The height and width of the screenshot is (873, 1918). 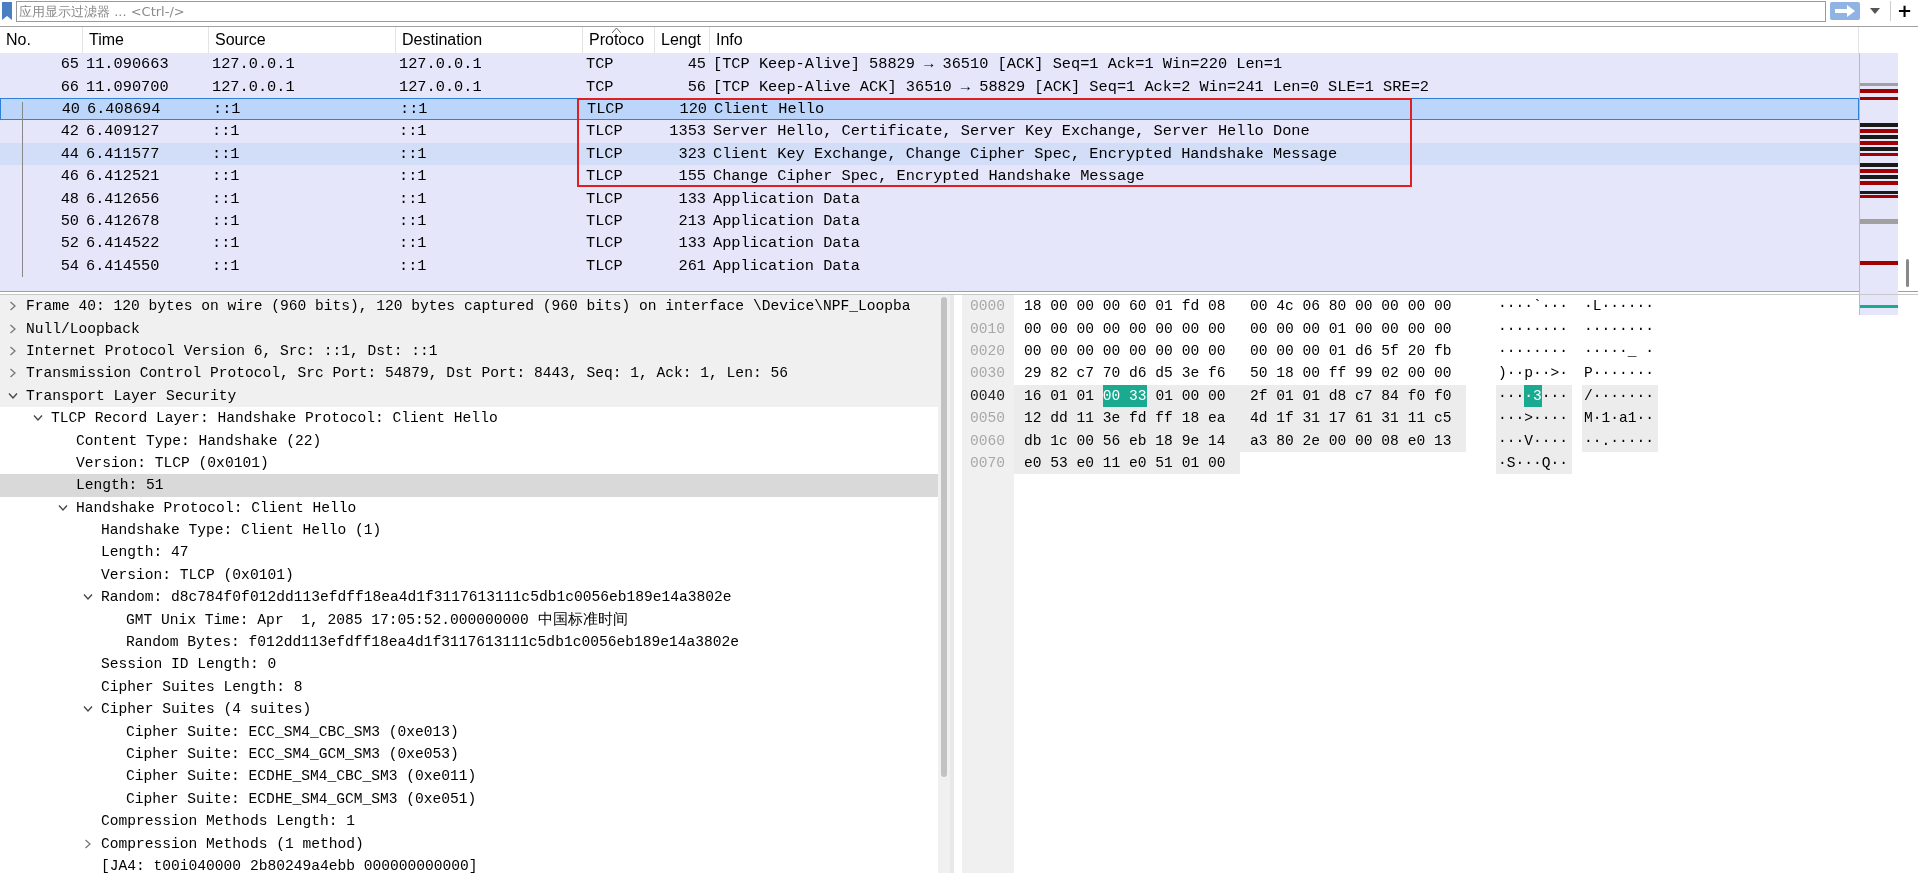 I want to click on number-cell-text: 40, so click(x=70, y=108).